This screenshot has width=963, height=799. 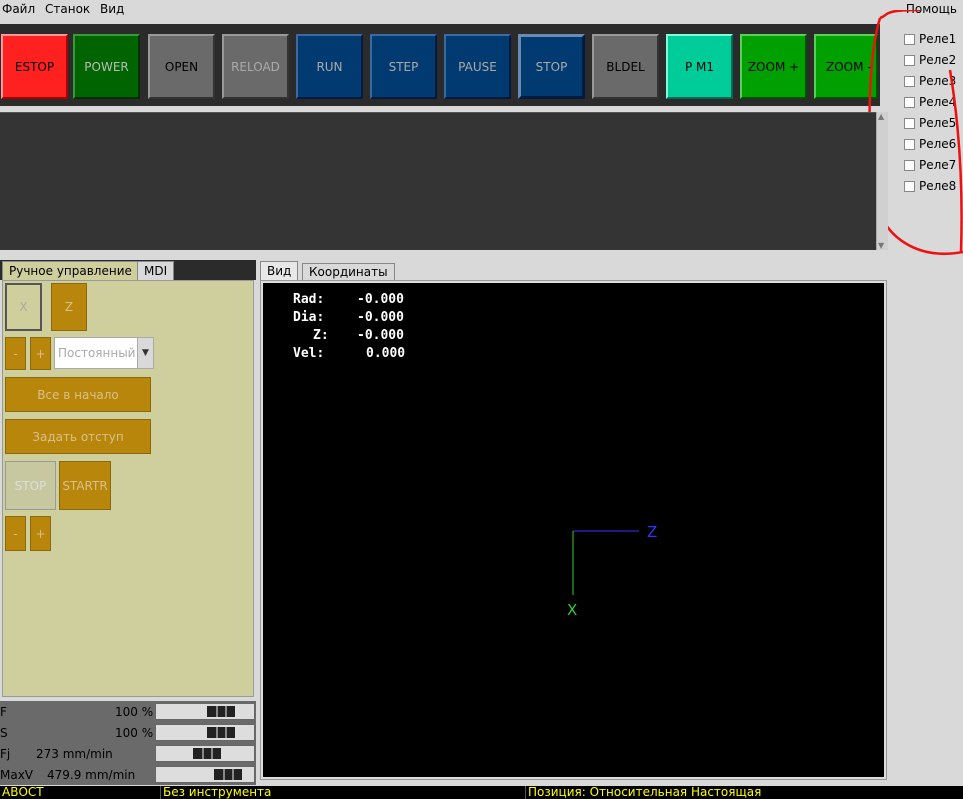 I want to click on dro-rad-value: -0.000, so click(x=380, y=299).